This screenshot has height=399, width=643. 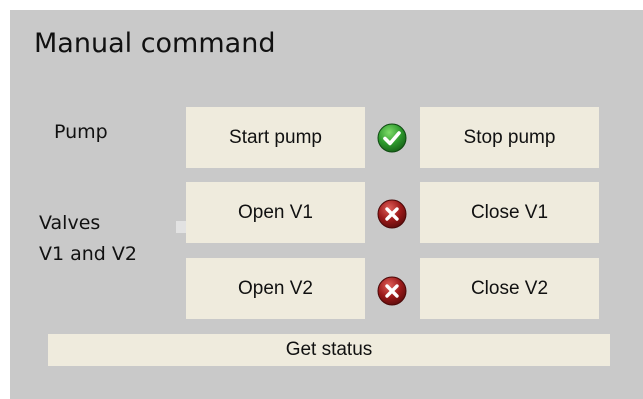 I want to click on valves-label: Valves V1 and V2, so click(x=88, y=239).